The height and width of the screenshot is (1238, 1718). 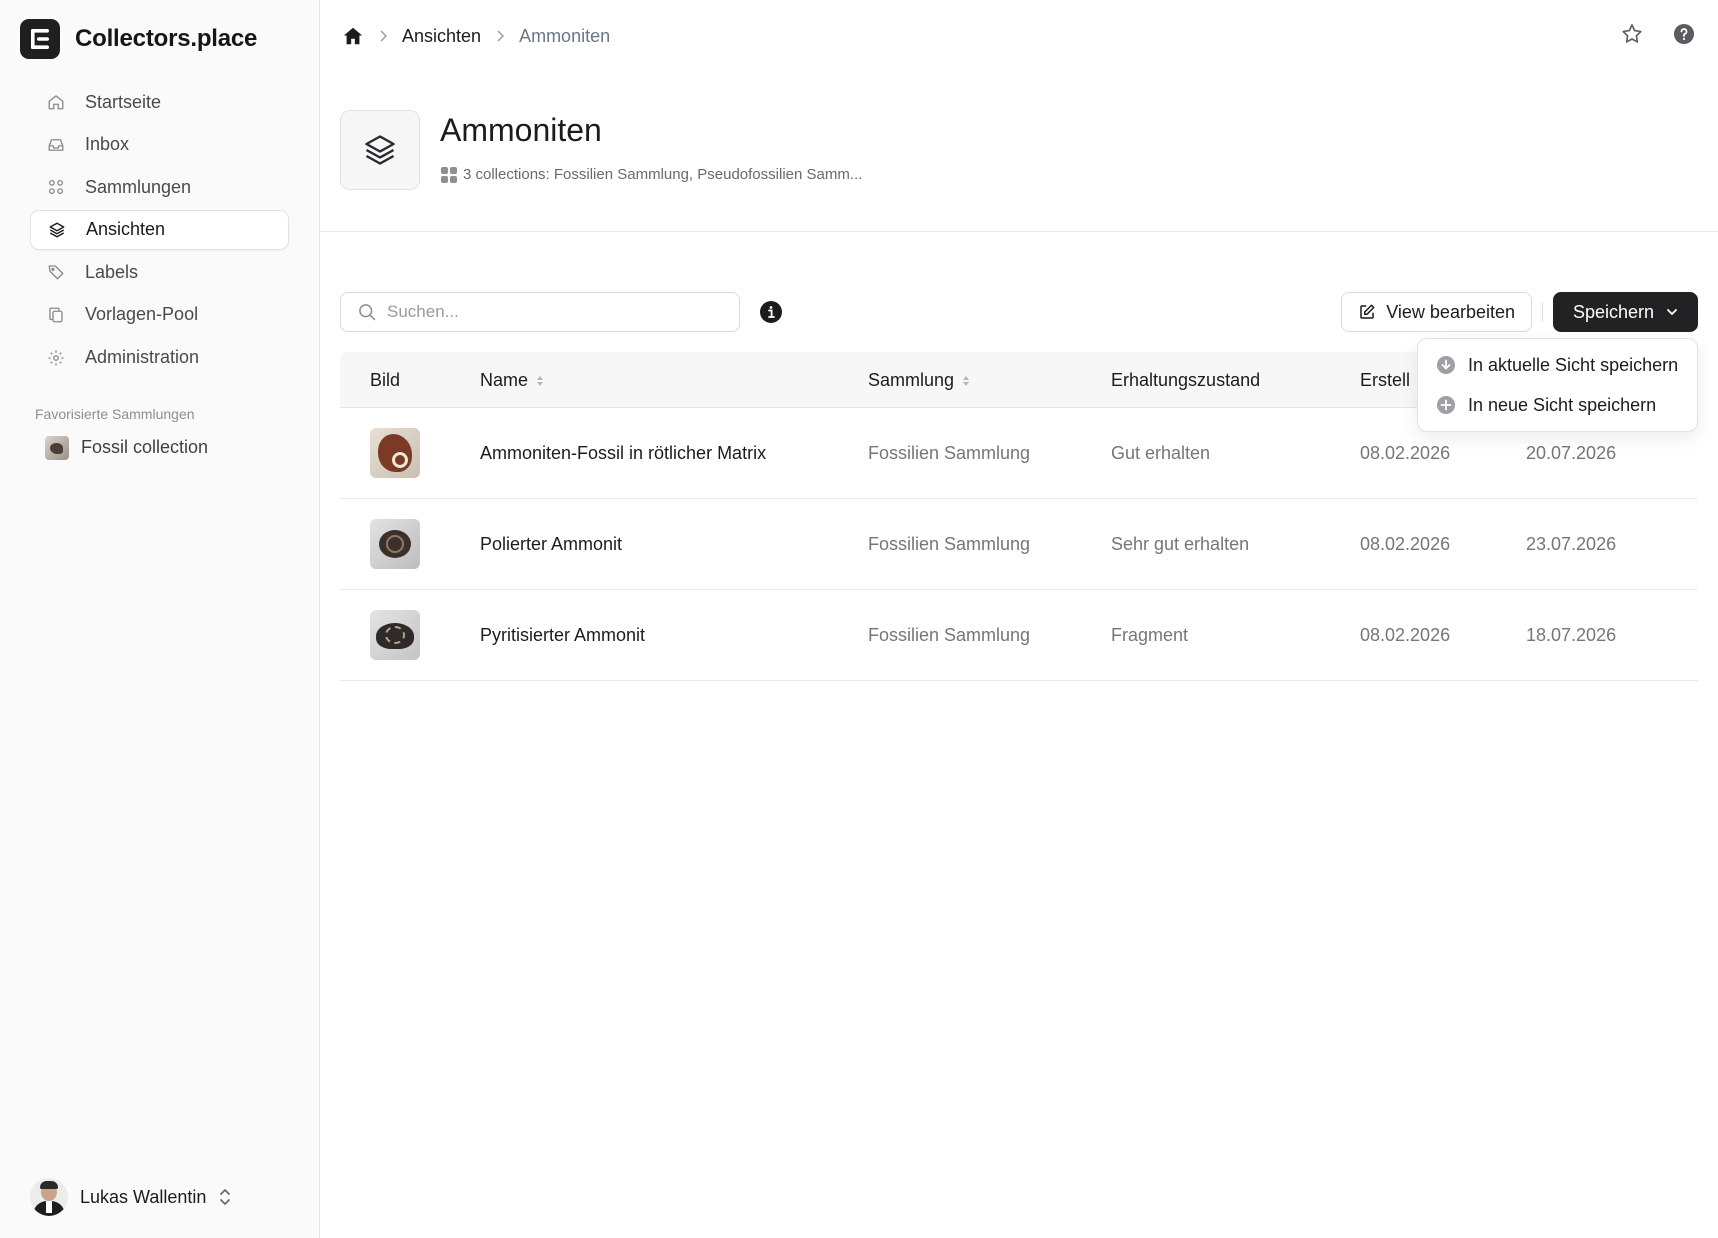 I want to click on page-title: Ammoniten, so click(x=521, y=130).